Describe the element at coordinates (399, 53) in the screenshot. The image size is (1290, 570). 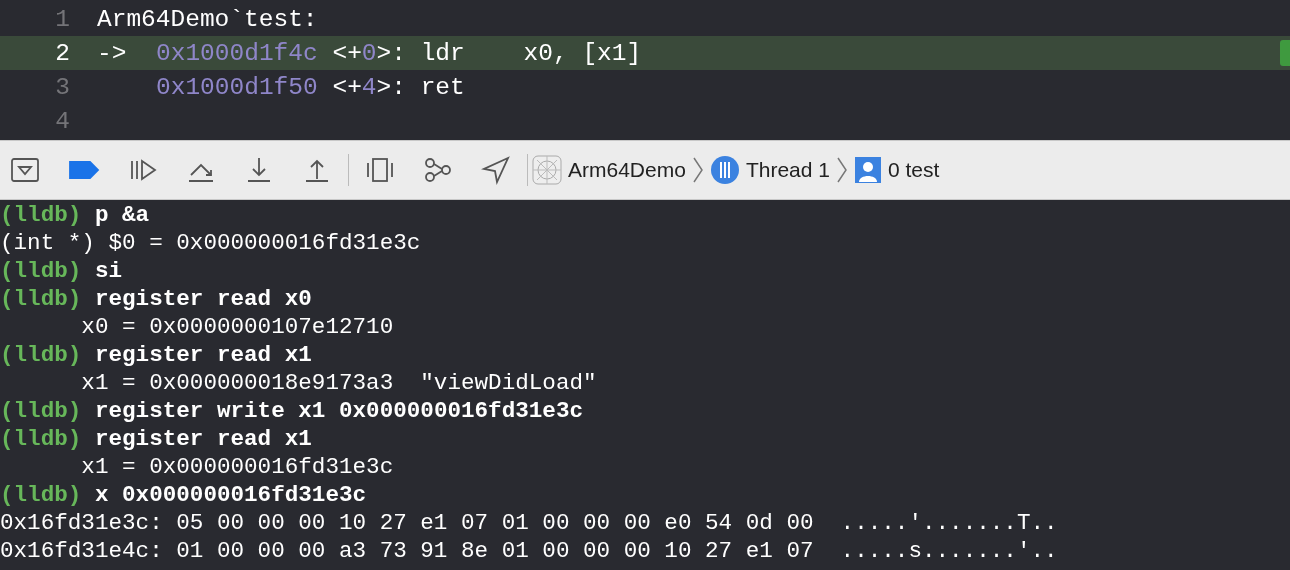
I see `instruction-text: 0x1000d1f4c <+0>: ldr x0, [x1]` at that location.